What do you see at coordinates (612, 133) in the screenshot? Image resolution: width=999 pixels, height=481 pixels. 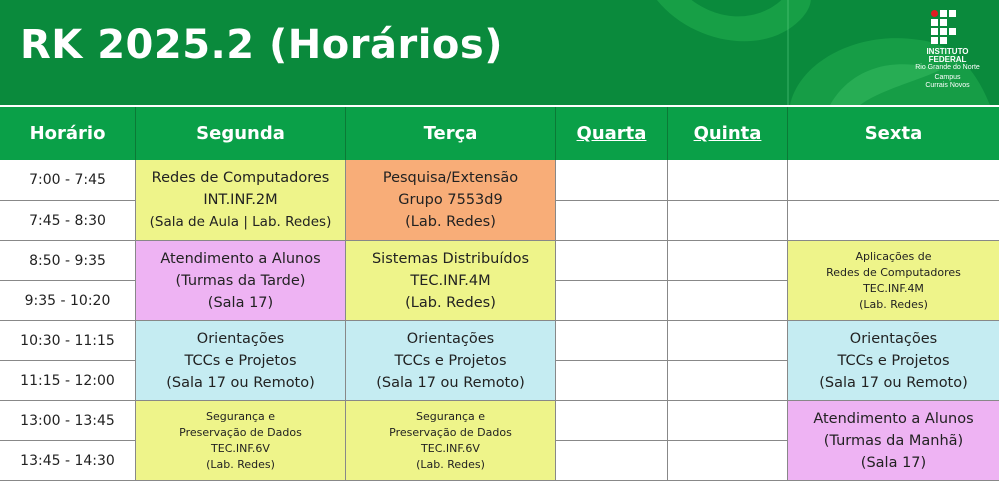 I see `column-header-quarta: Quarta` at bounding box center [612, 133].